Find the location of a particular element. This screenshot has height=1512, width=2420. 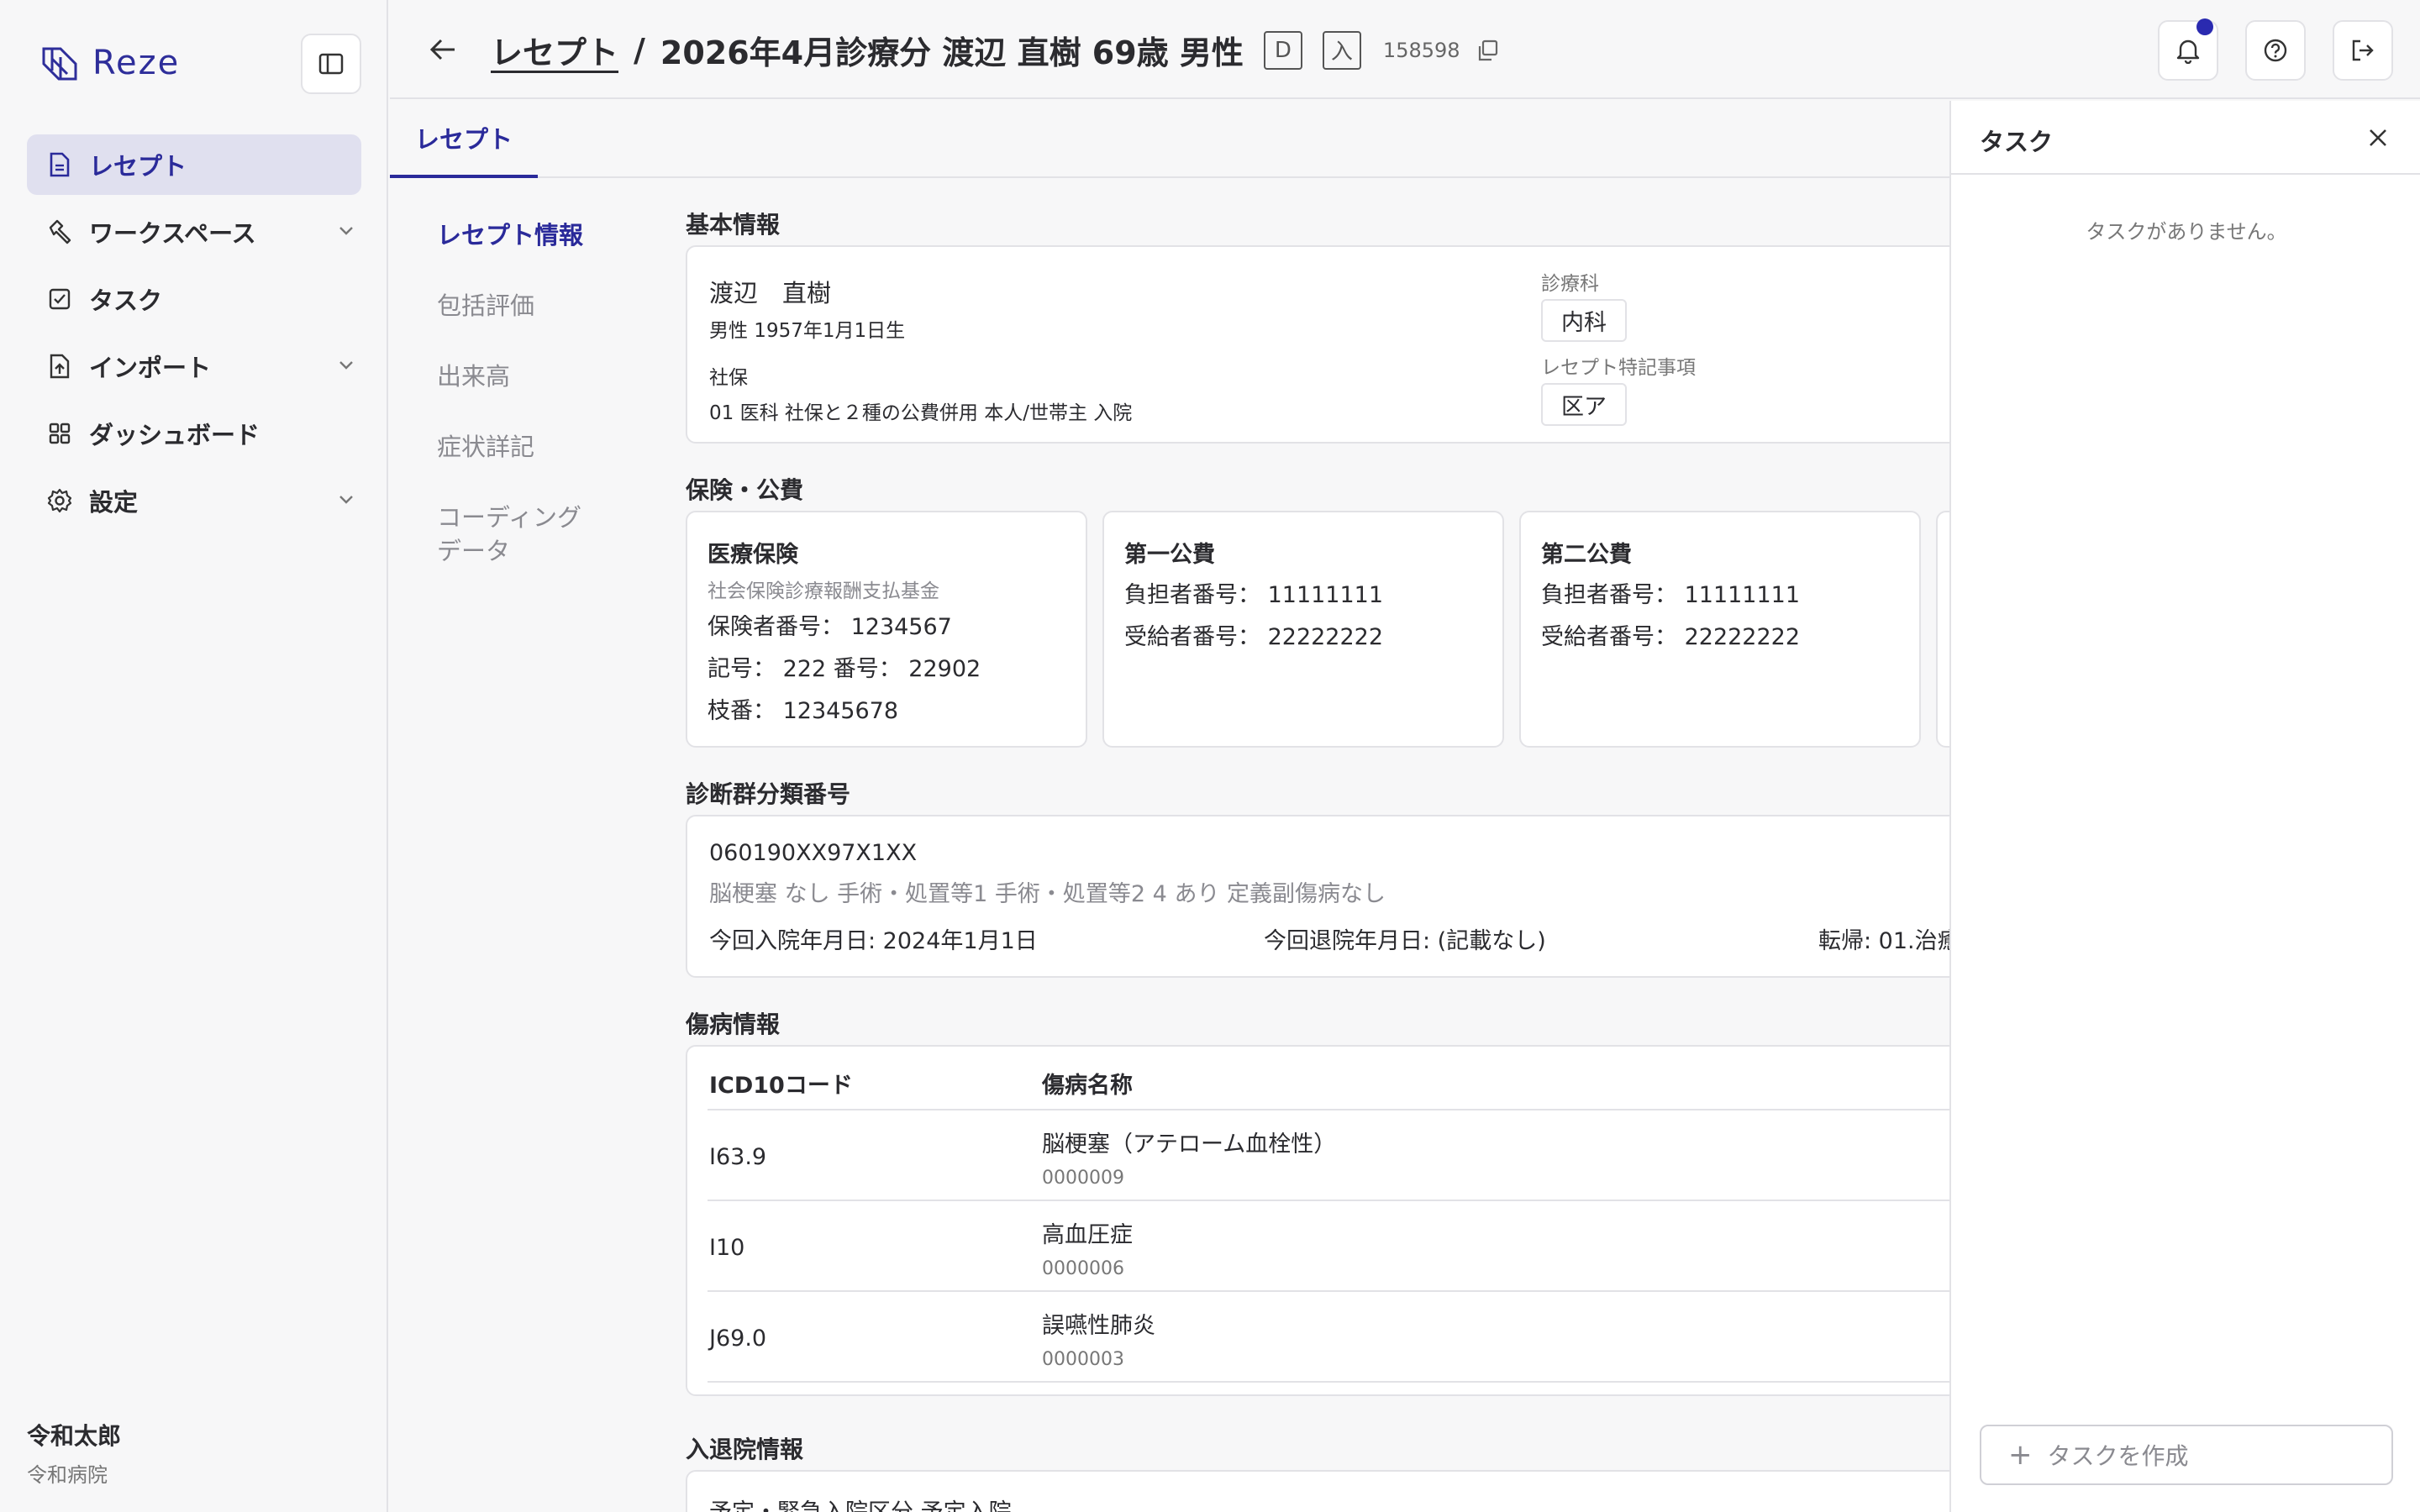

notifications-button is located at coordinates (2188, 49).